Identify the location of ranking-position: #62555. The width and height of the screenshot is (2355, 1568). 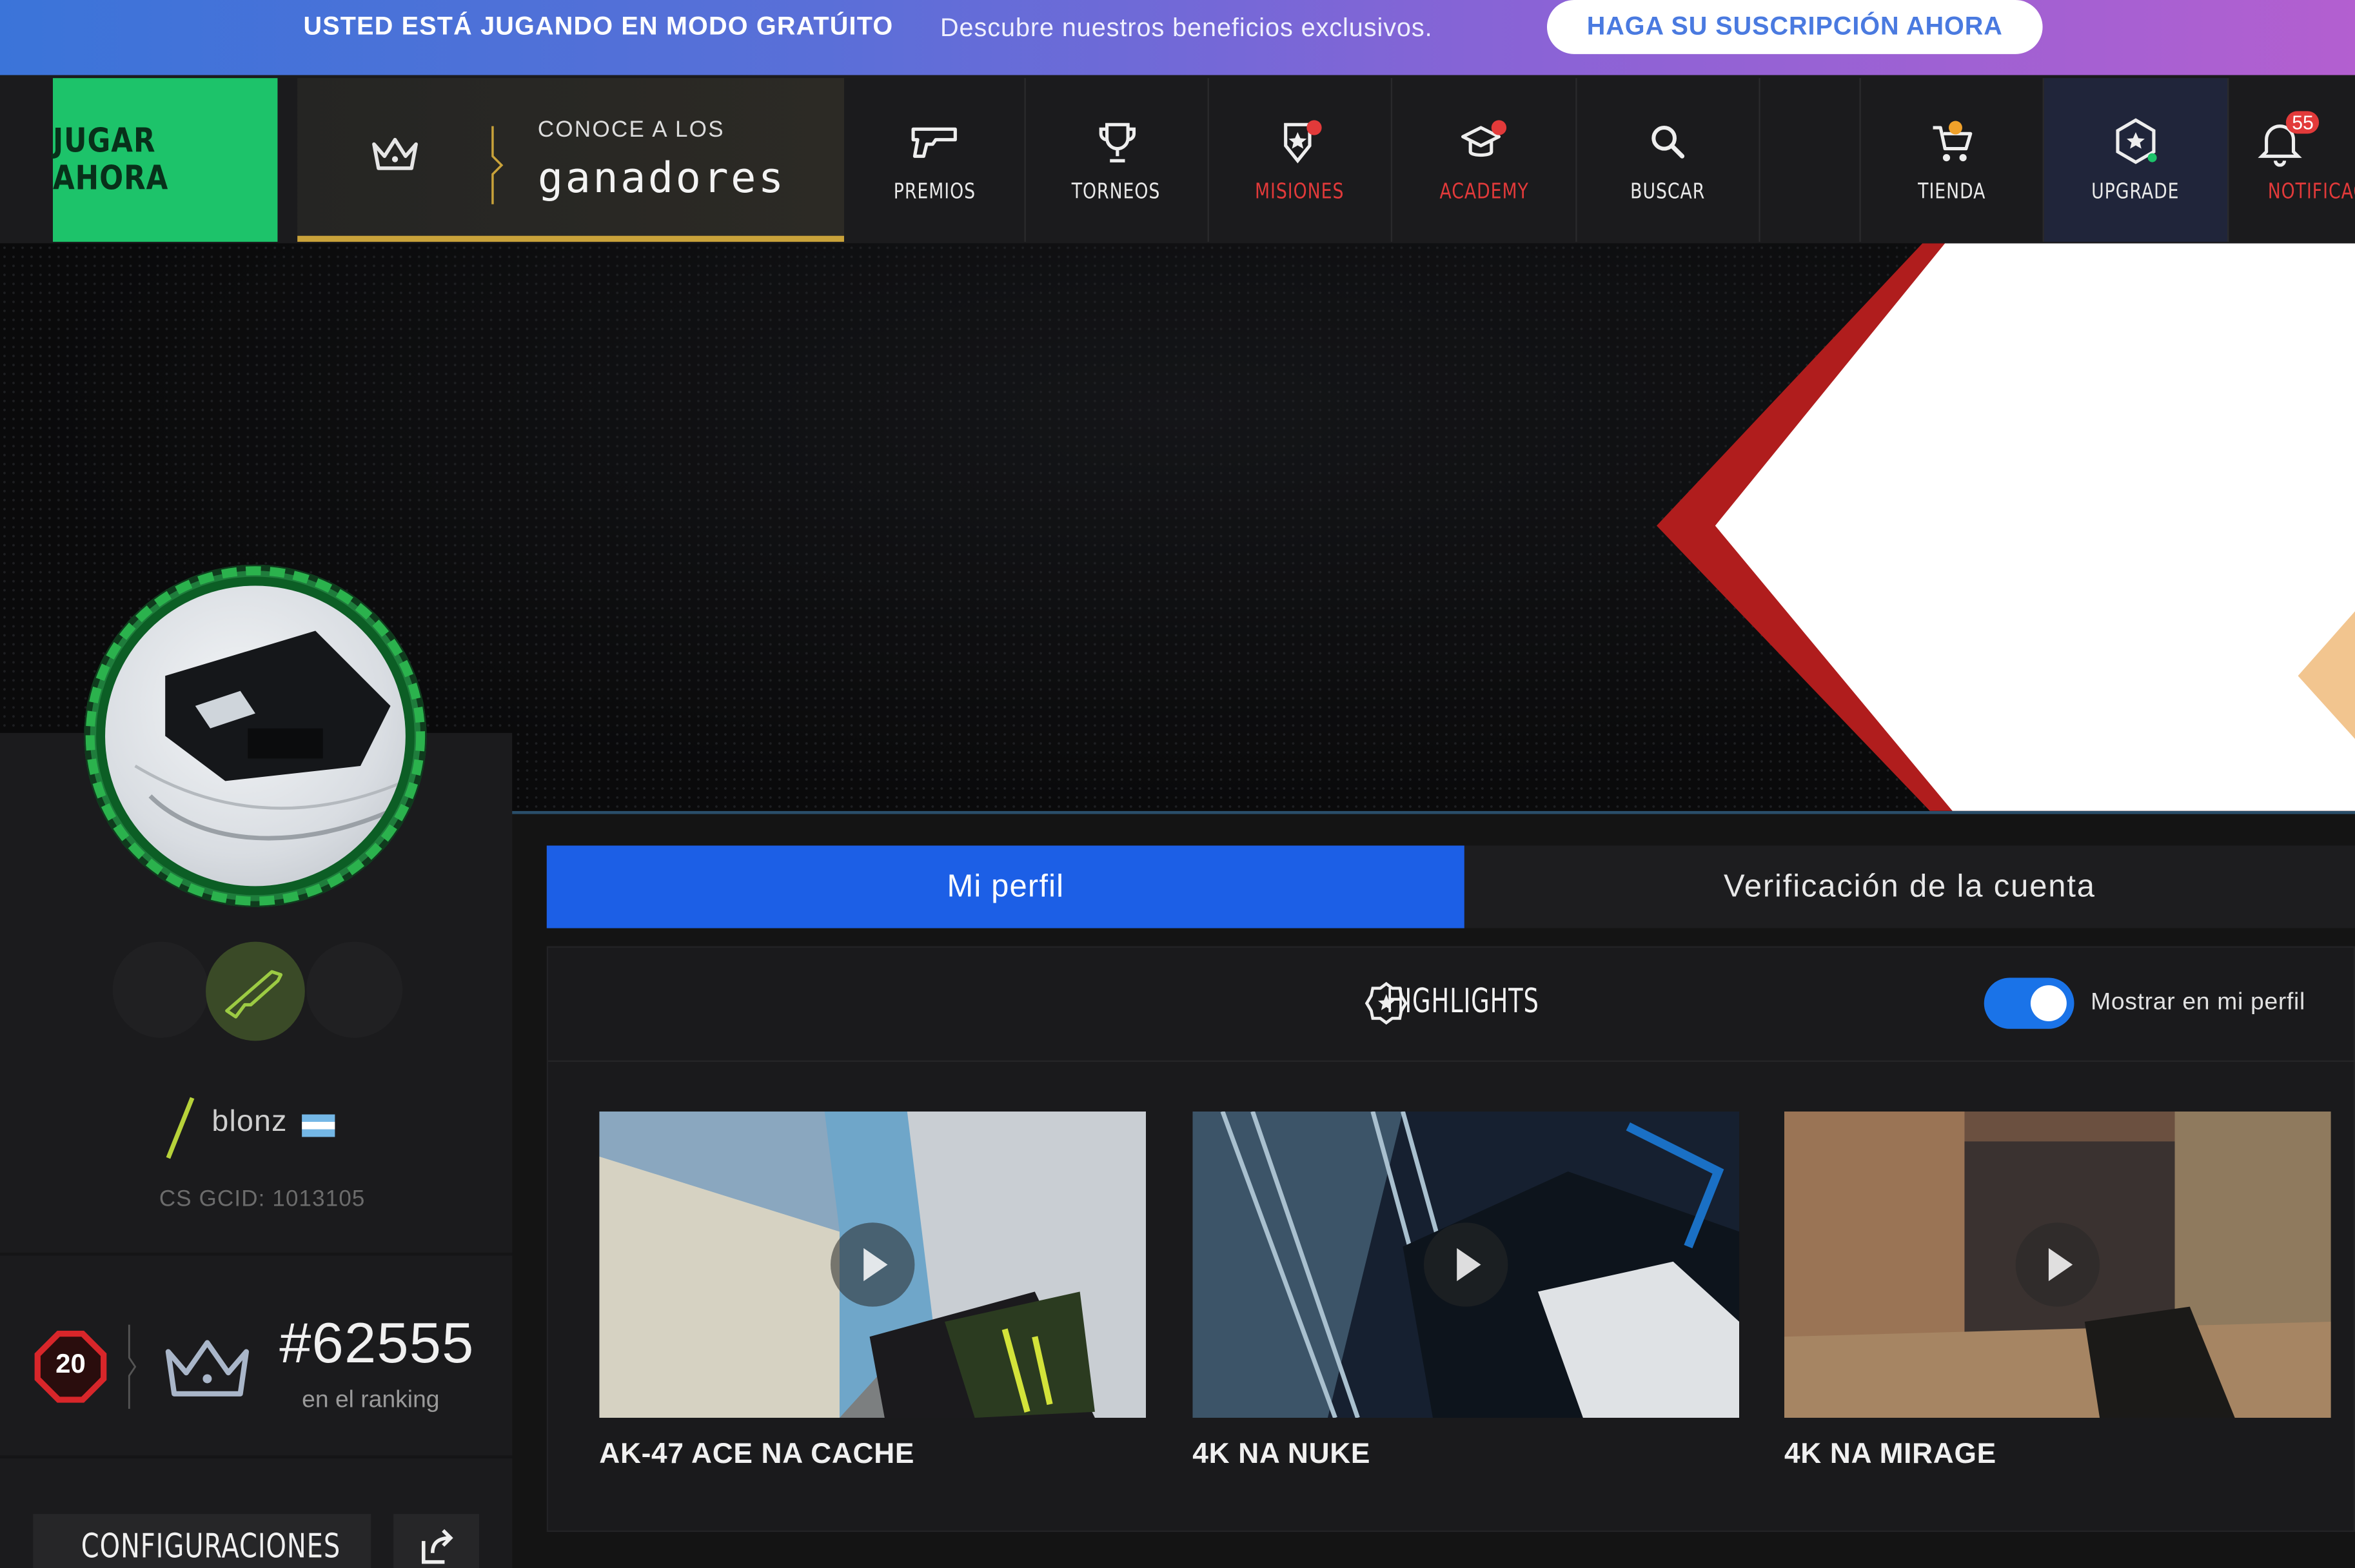
(377, 1344).